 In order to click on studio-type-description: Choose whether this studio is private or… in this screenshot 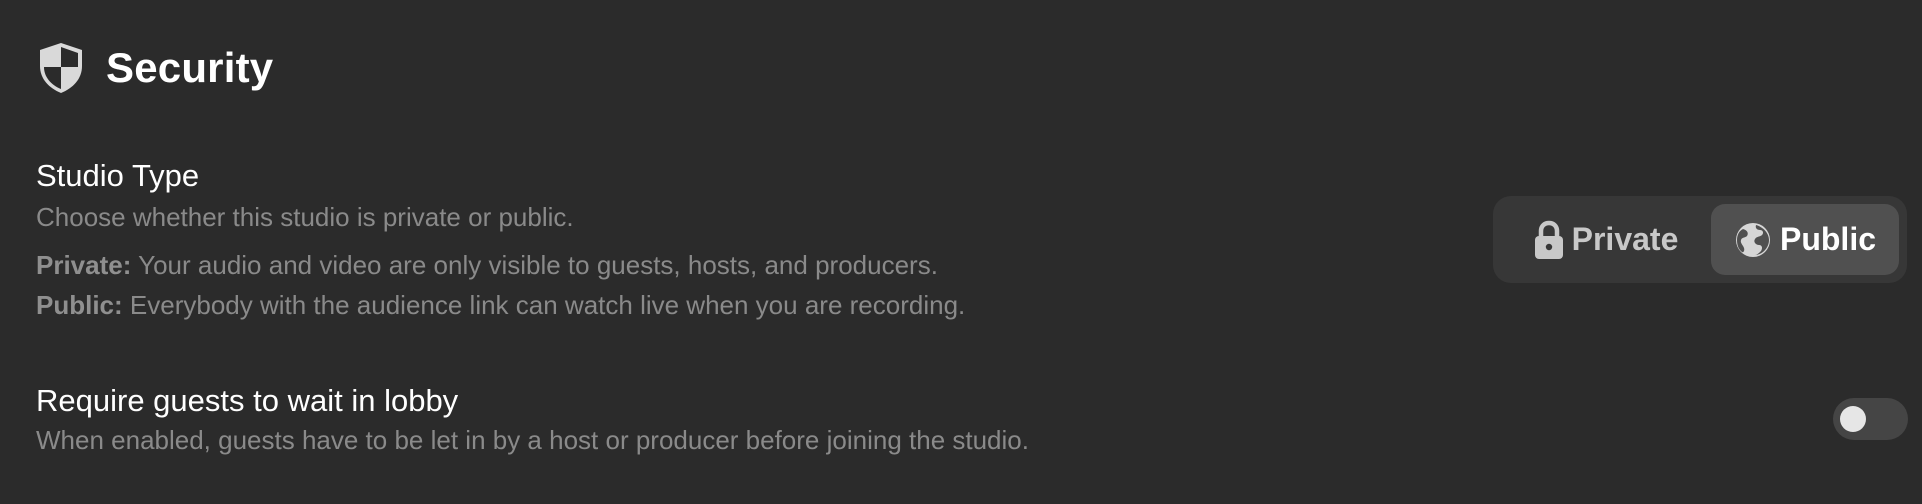, I will do `click(305, 217)`.